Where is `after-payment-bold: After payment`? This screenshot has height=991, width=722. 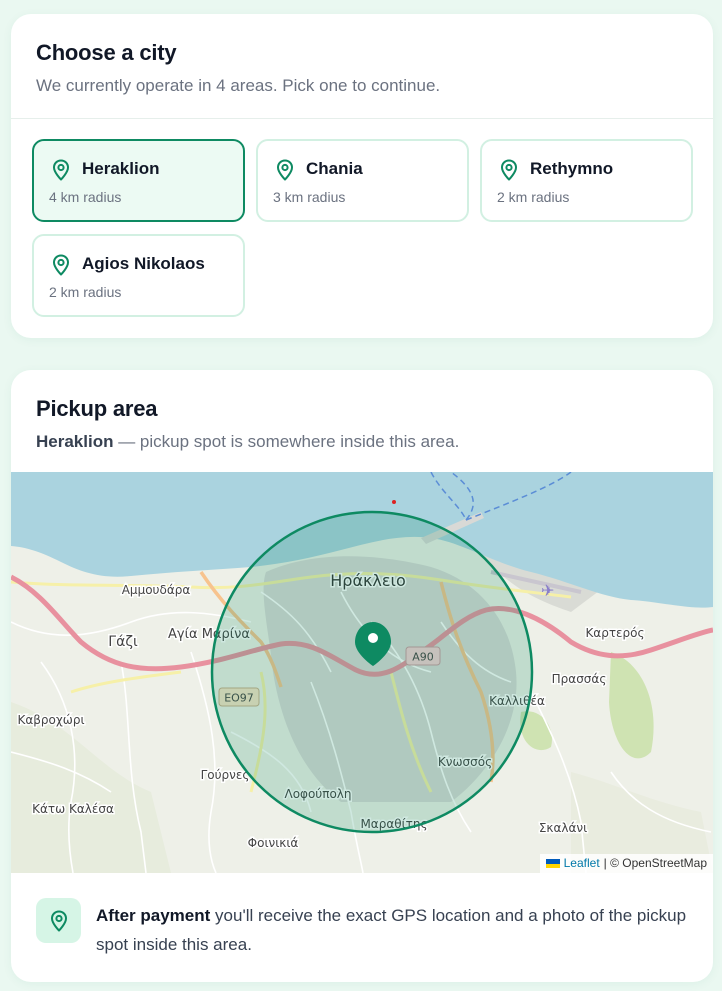 after-payment-bold: After payment is located at coordinates (153, 915).